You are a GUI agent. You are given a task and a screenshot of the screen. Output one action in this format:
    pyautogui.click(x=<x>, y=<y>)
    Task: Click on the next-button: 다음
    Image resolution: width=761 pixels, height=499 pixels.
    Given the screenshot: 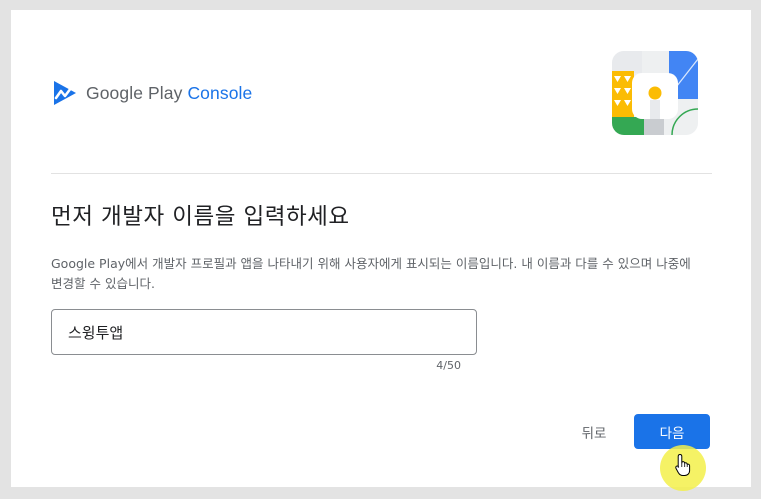 What is the action you would take?
    pyautogui.click(x=672, y=431)
    